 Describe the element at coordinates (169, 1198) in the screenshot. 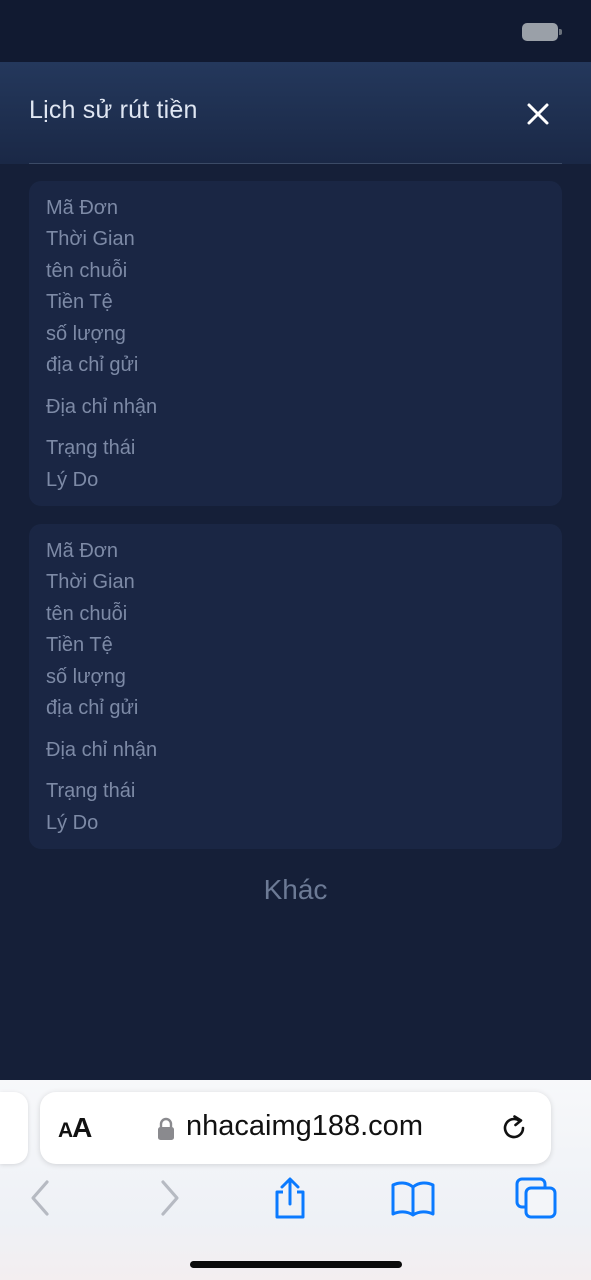

I see `forward-icon` at that location.